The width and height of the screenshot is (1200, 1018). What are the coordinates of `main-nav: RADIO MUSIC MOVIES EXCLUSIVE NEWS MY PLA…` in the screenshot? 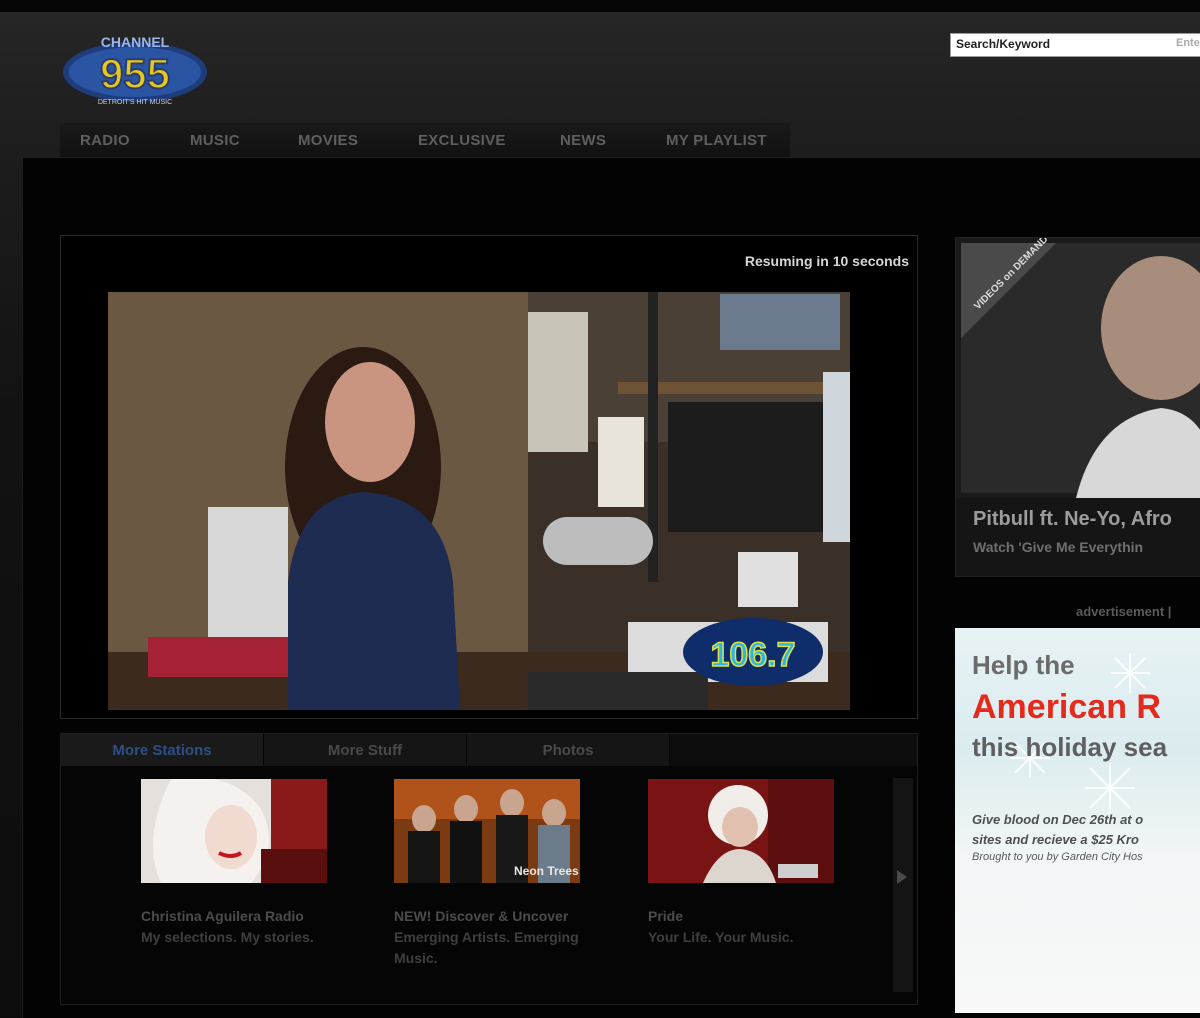 It's located at (425, 140).